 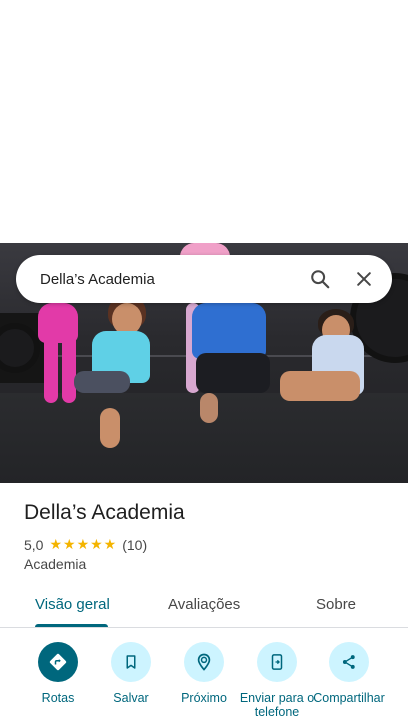 What do you see at coordinates (364, 279) in the screenshot?
I see `close-icon` at bounding box center [364, 279].